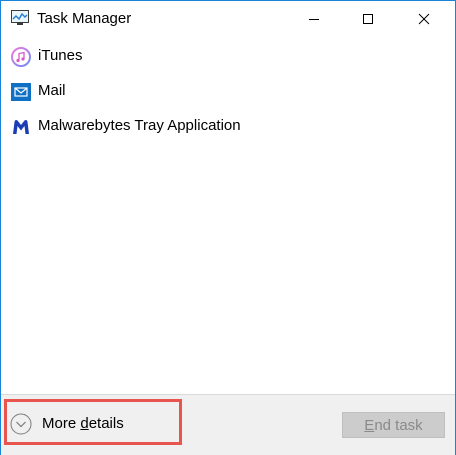 This screenshot has width=456, height=455. I want to click on minimize-icon, so click(314, 19).